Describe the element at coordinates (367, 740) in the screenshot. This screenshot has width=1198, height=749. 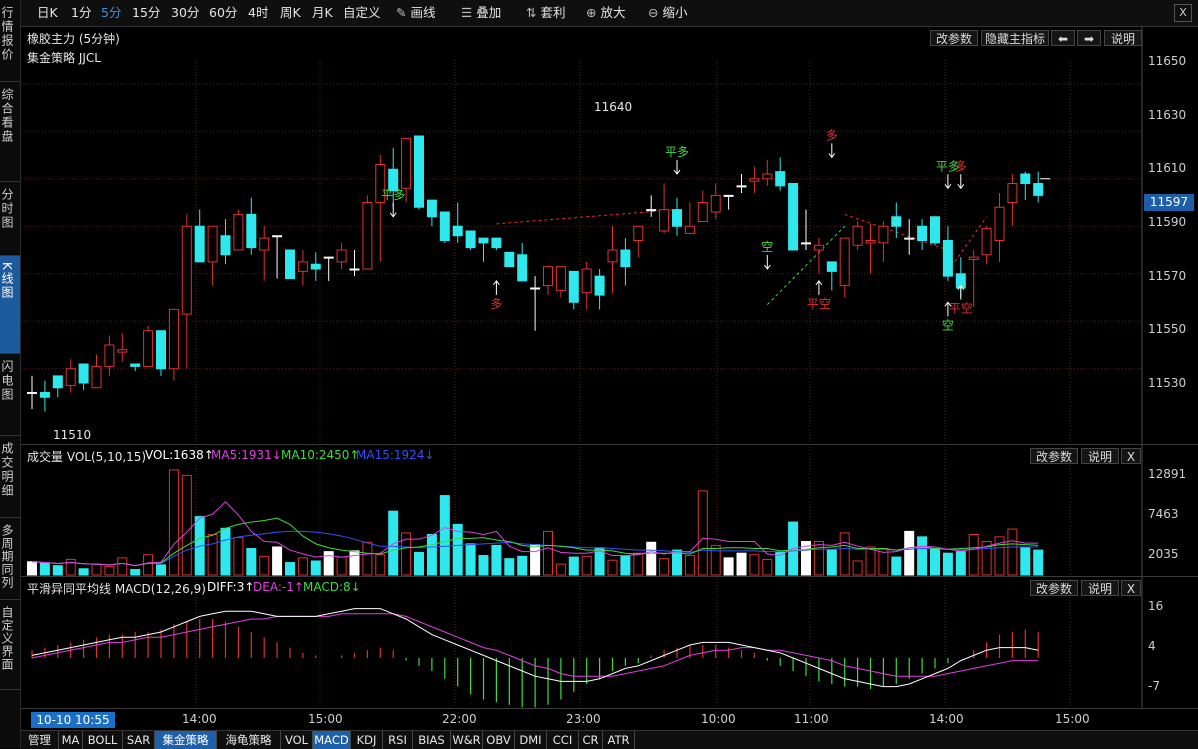
I see `tab-kdj: KDJ` at that location.